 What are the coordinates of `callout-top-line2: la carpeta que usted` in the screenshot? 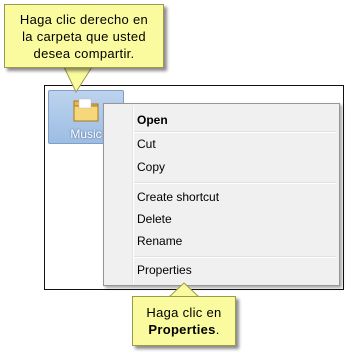 It's located at (84, 36).